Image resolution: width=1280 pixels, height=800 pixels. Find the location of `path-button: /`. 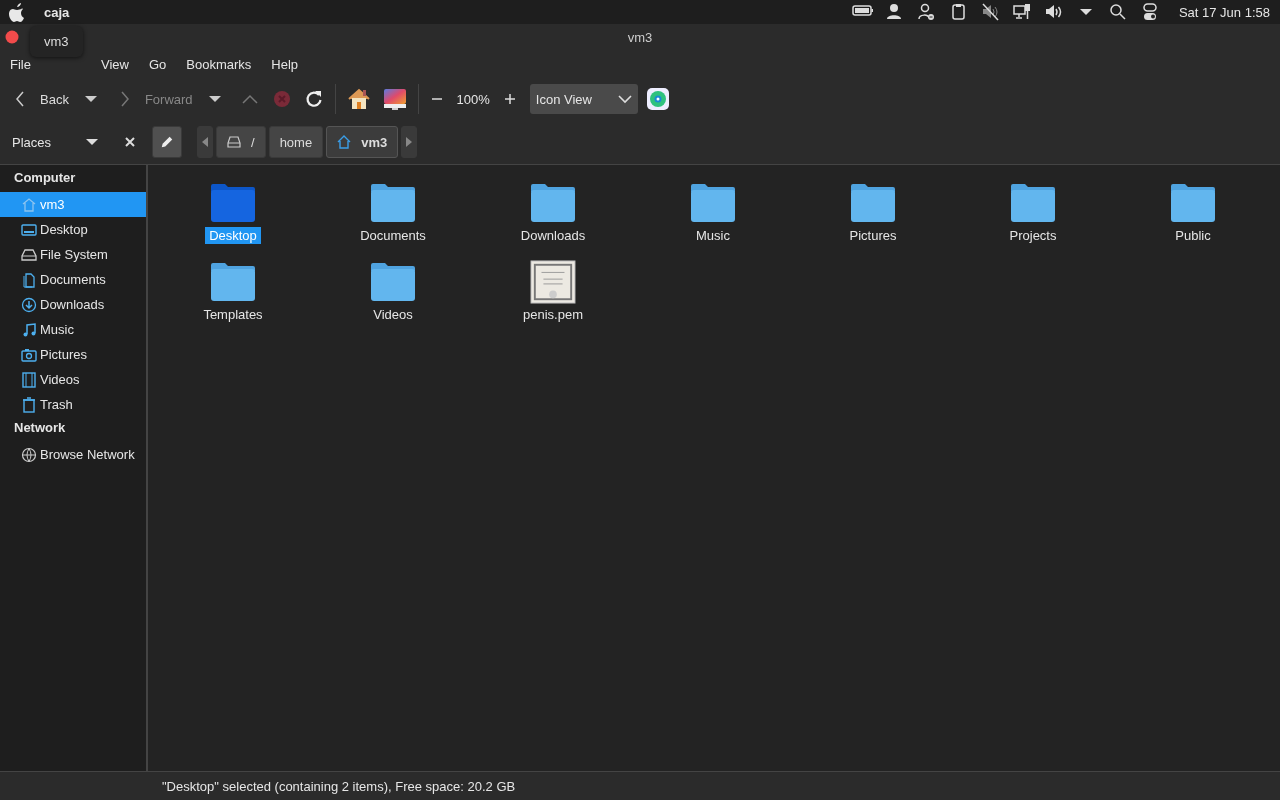

path-button: / is located at coordinates (241, 142).